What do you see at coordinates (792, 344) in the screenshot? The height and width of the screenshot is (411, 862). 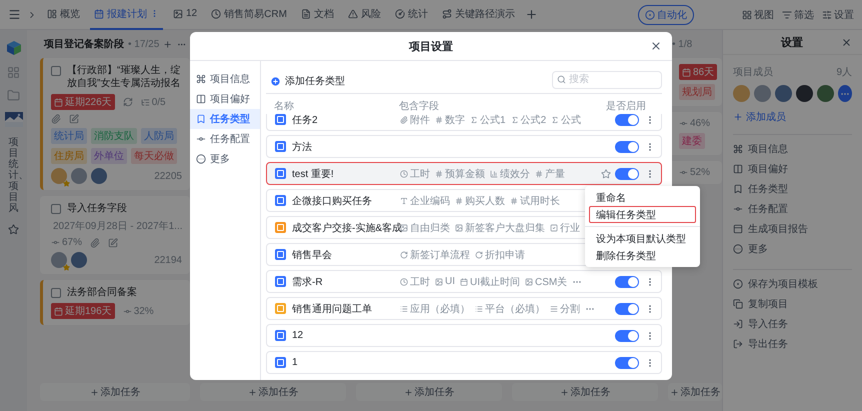 I see `settings-item: 导出任务` at bounding box center [792, 344].